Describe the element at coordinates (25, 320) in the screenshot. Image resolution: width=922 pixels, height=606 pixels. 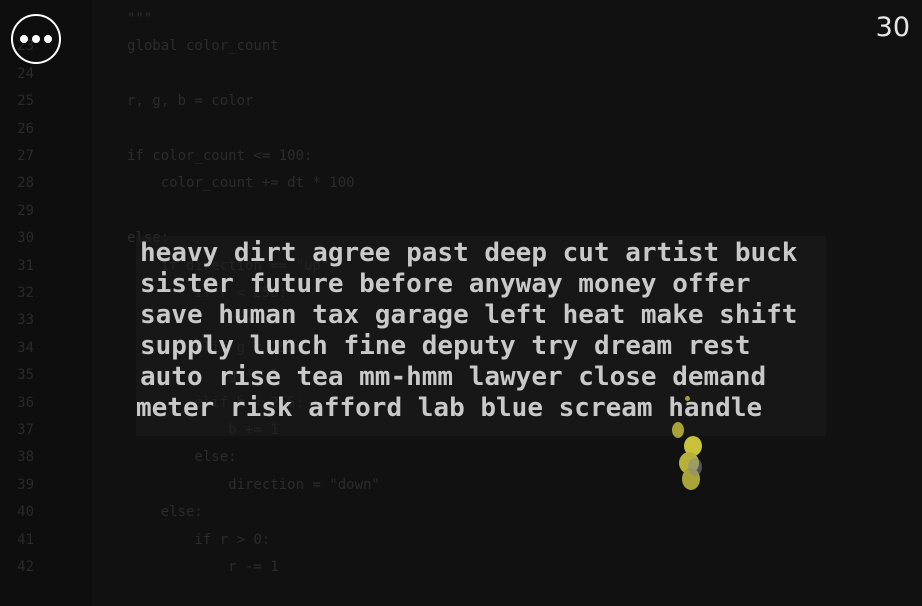
I see `line-number: 33` at that location.